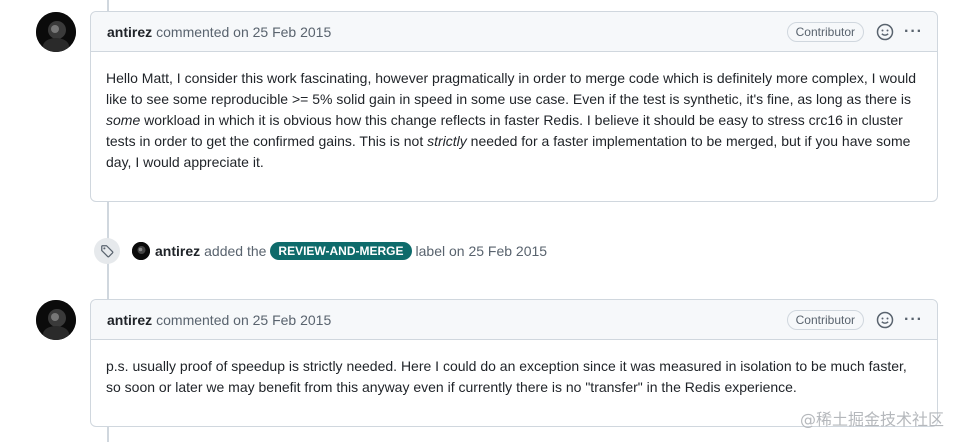 The height and width of the screenshot is (442, 954). Describe the element at coordinates (235, 251) in the screenshot. I see `event-action: added the` at that location.